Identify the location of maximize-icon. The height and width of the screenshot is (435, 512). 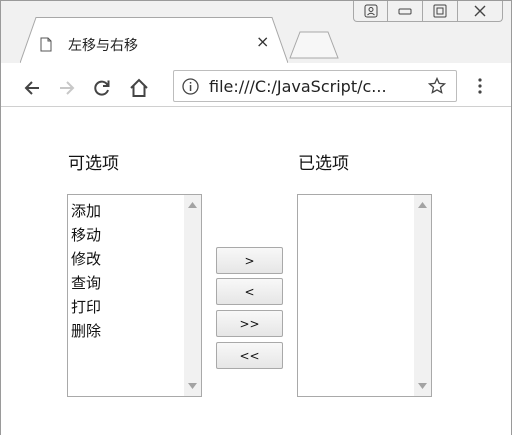
(440, 11).